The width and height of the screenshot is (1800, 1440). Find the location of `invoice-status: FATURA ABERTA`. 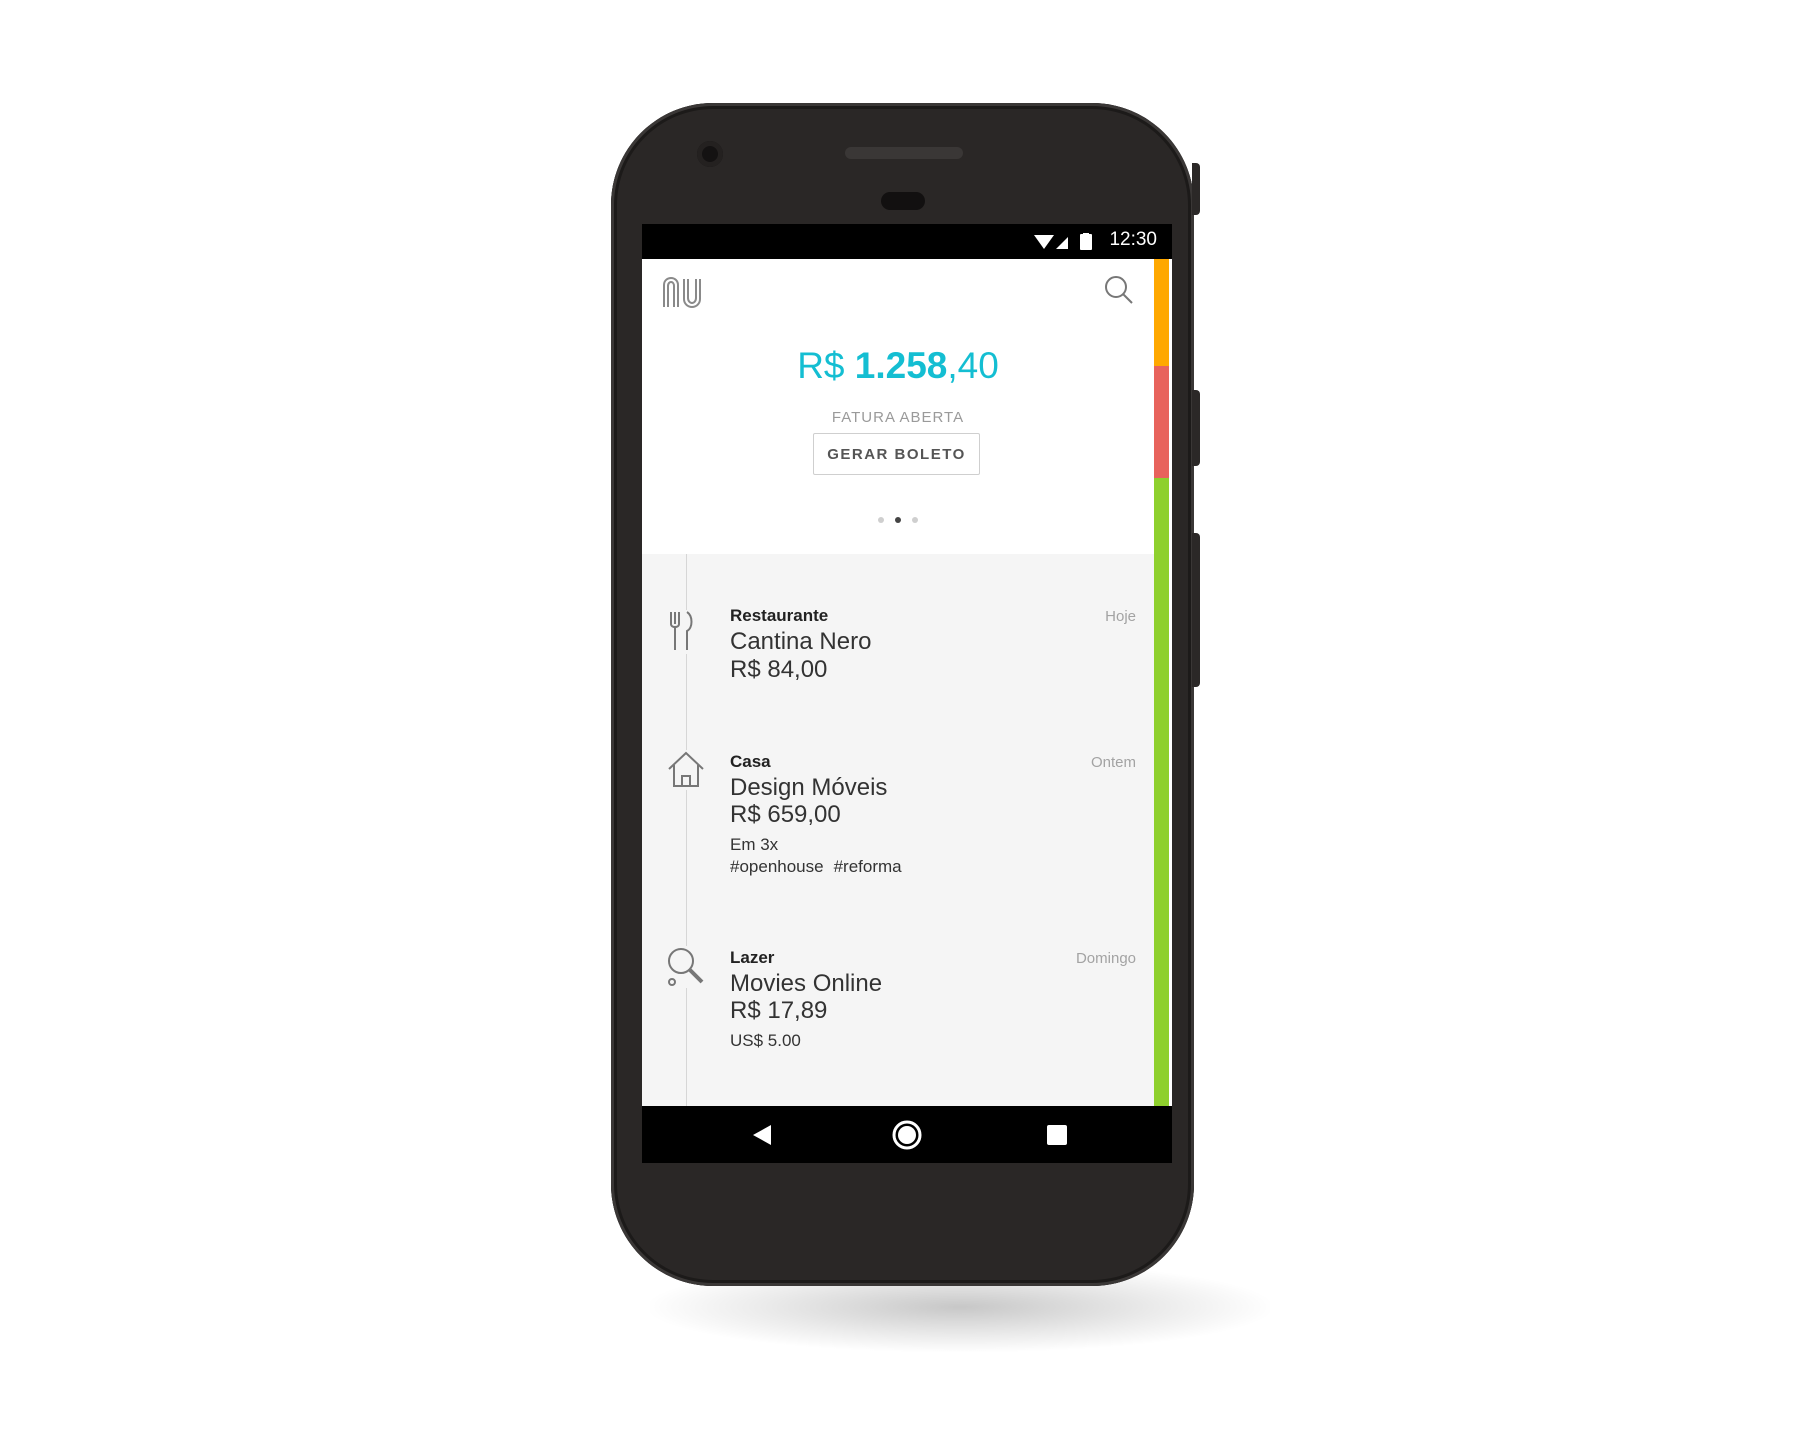

invoice-status: FATURA ABERTA is located at coordinates (898, 417).